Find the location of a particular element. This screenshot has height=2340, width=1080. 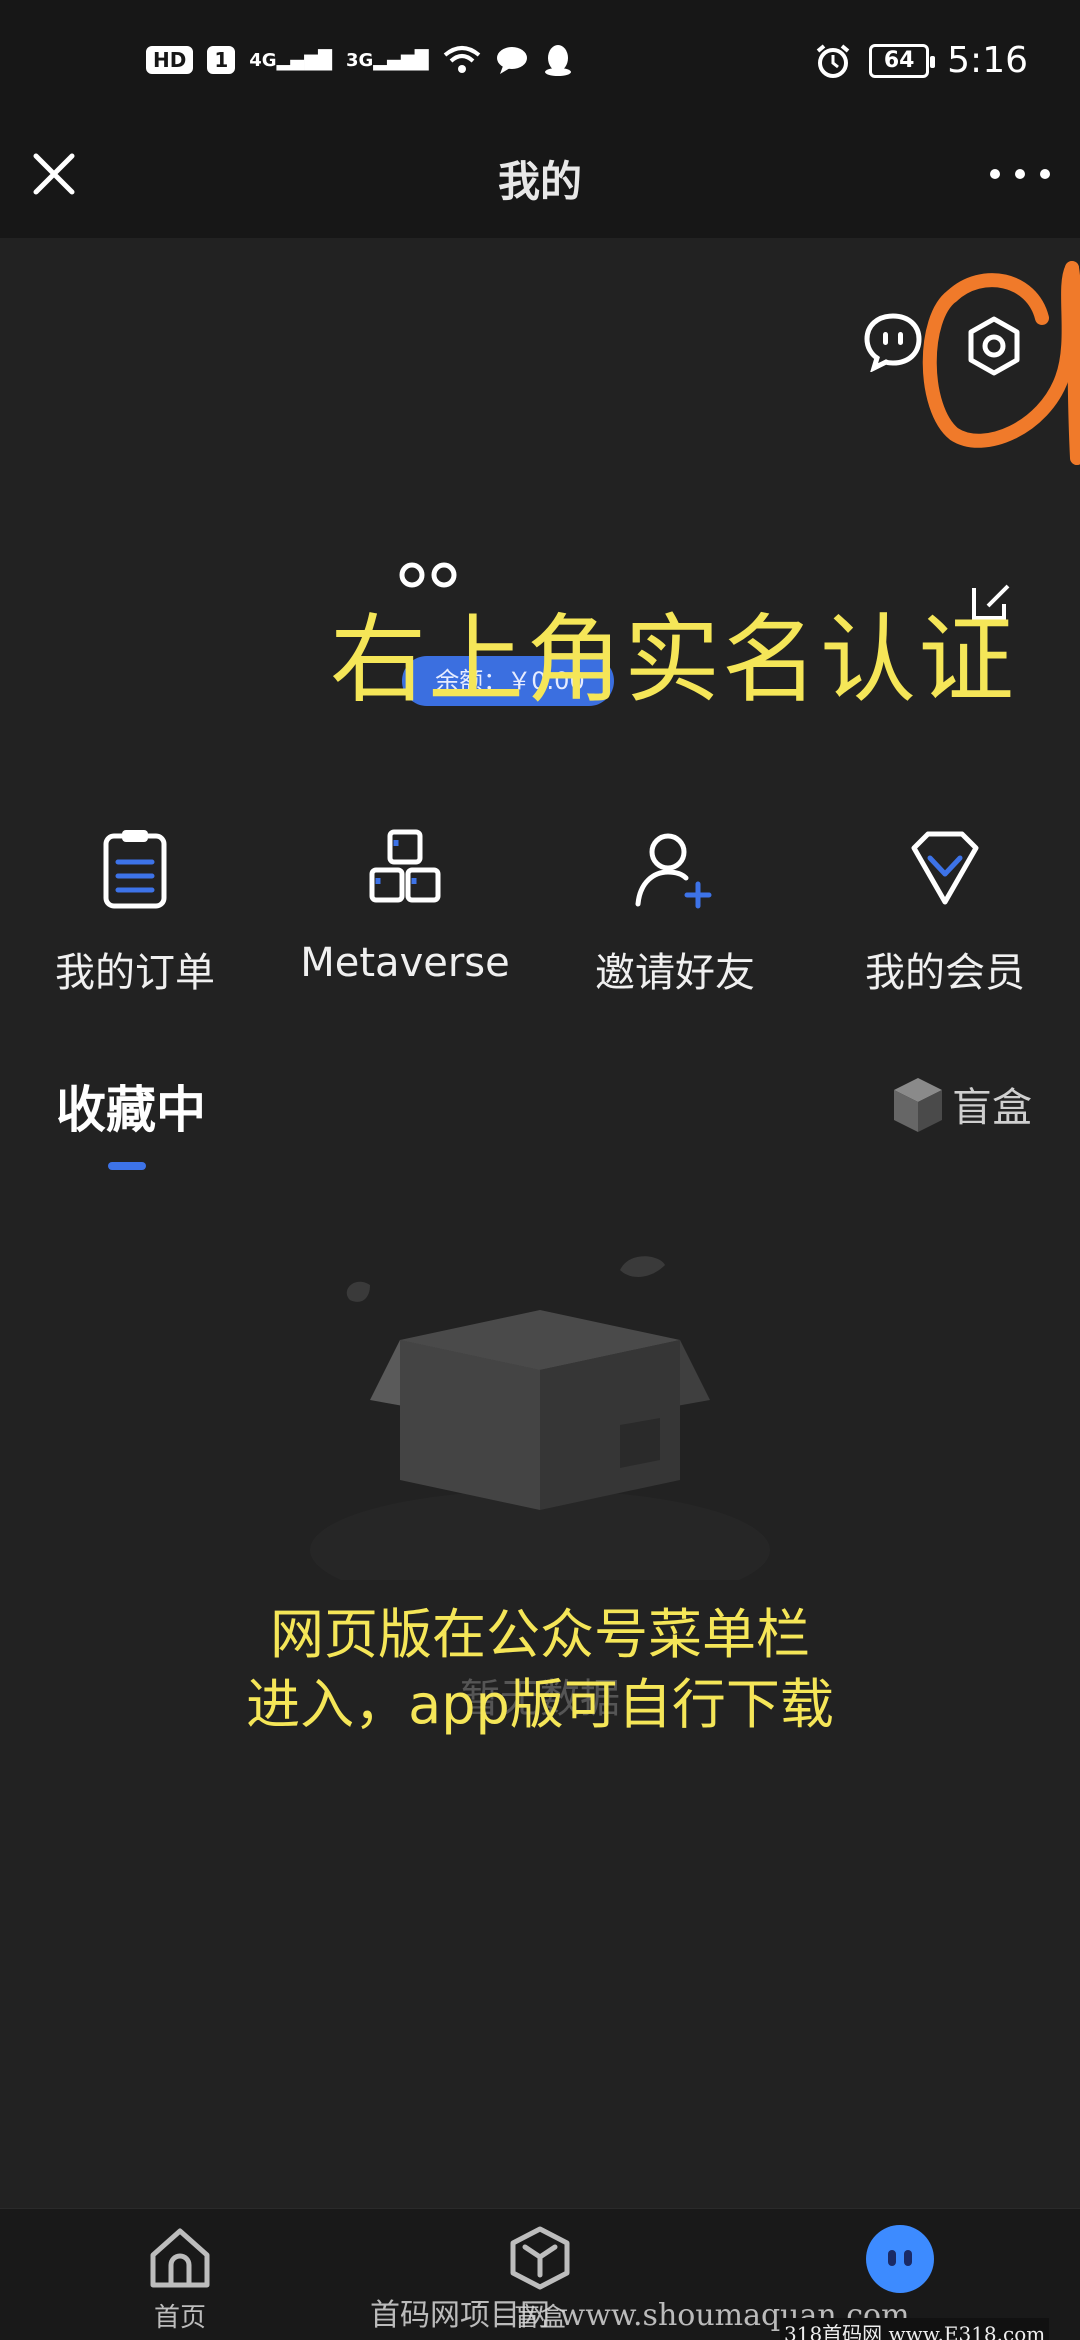

message-icon is located at coordinates (893, 341).